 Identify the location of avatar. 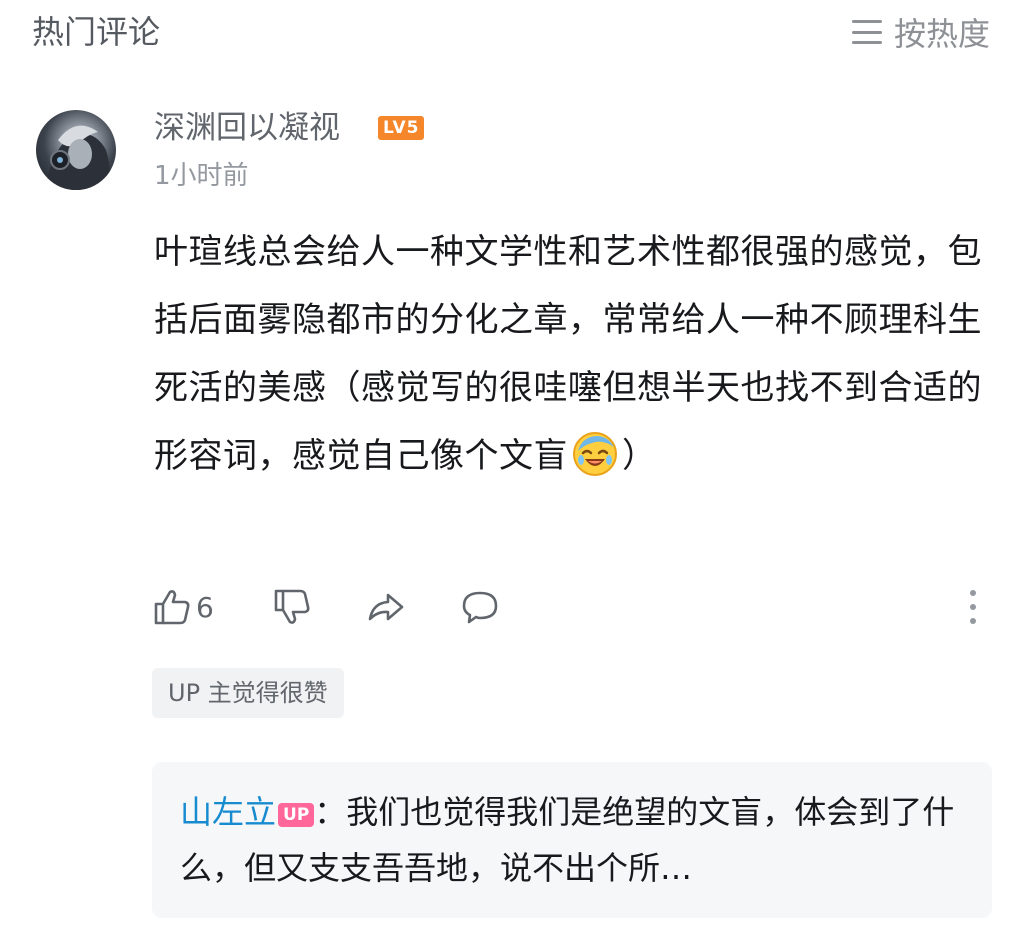
(76, 150).